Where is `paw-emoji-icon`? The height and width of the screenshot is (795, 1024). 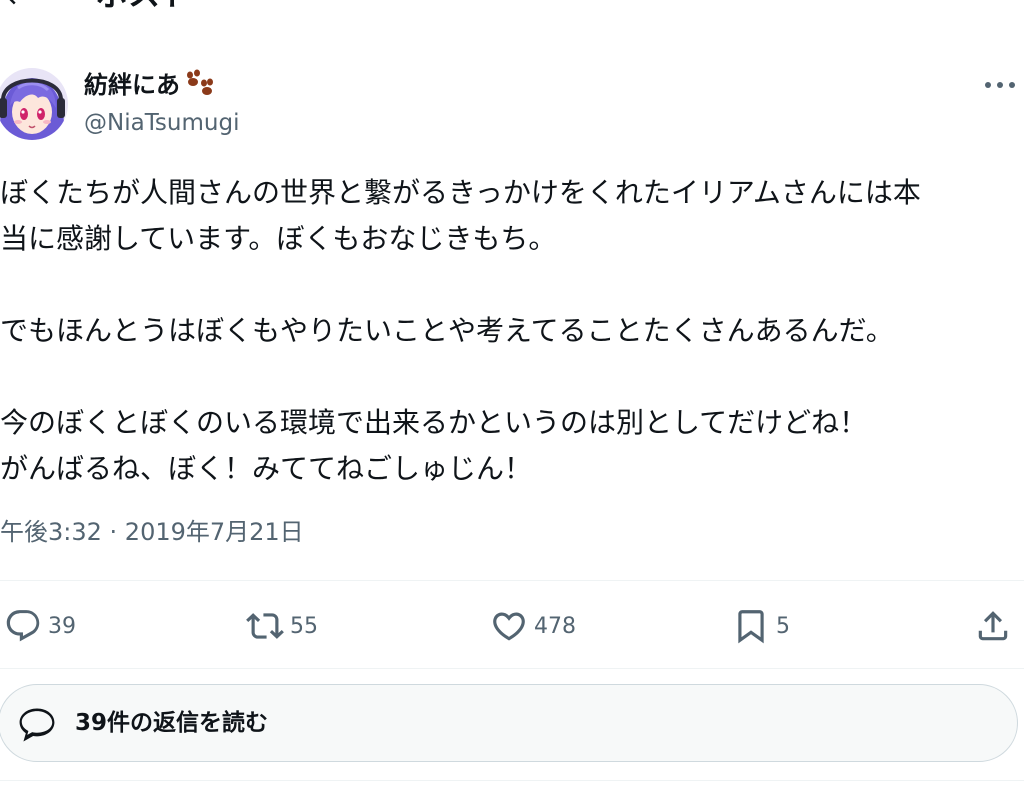
paw-emoji-icon is located at coordinates (200, 82).